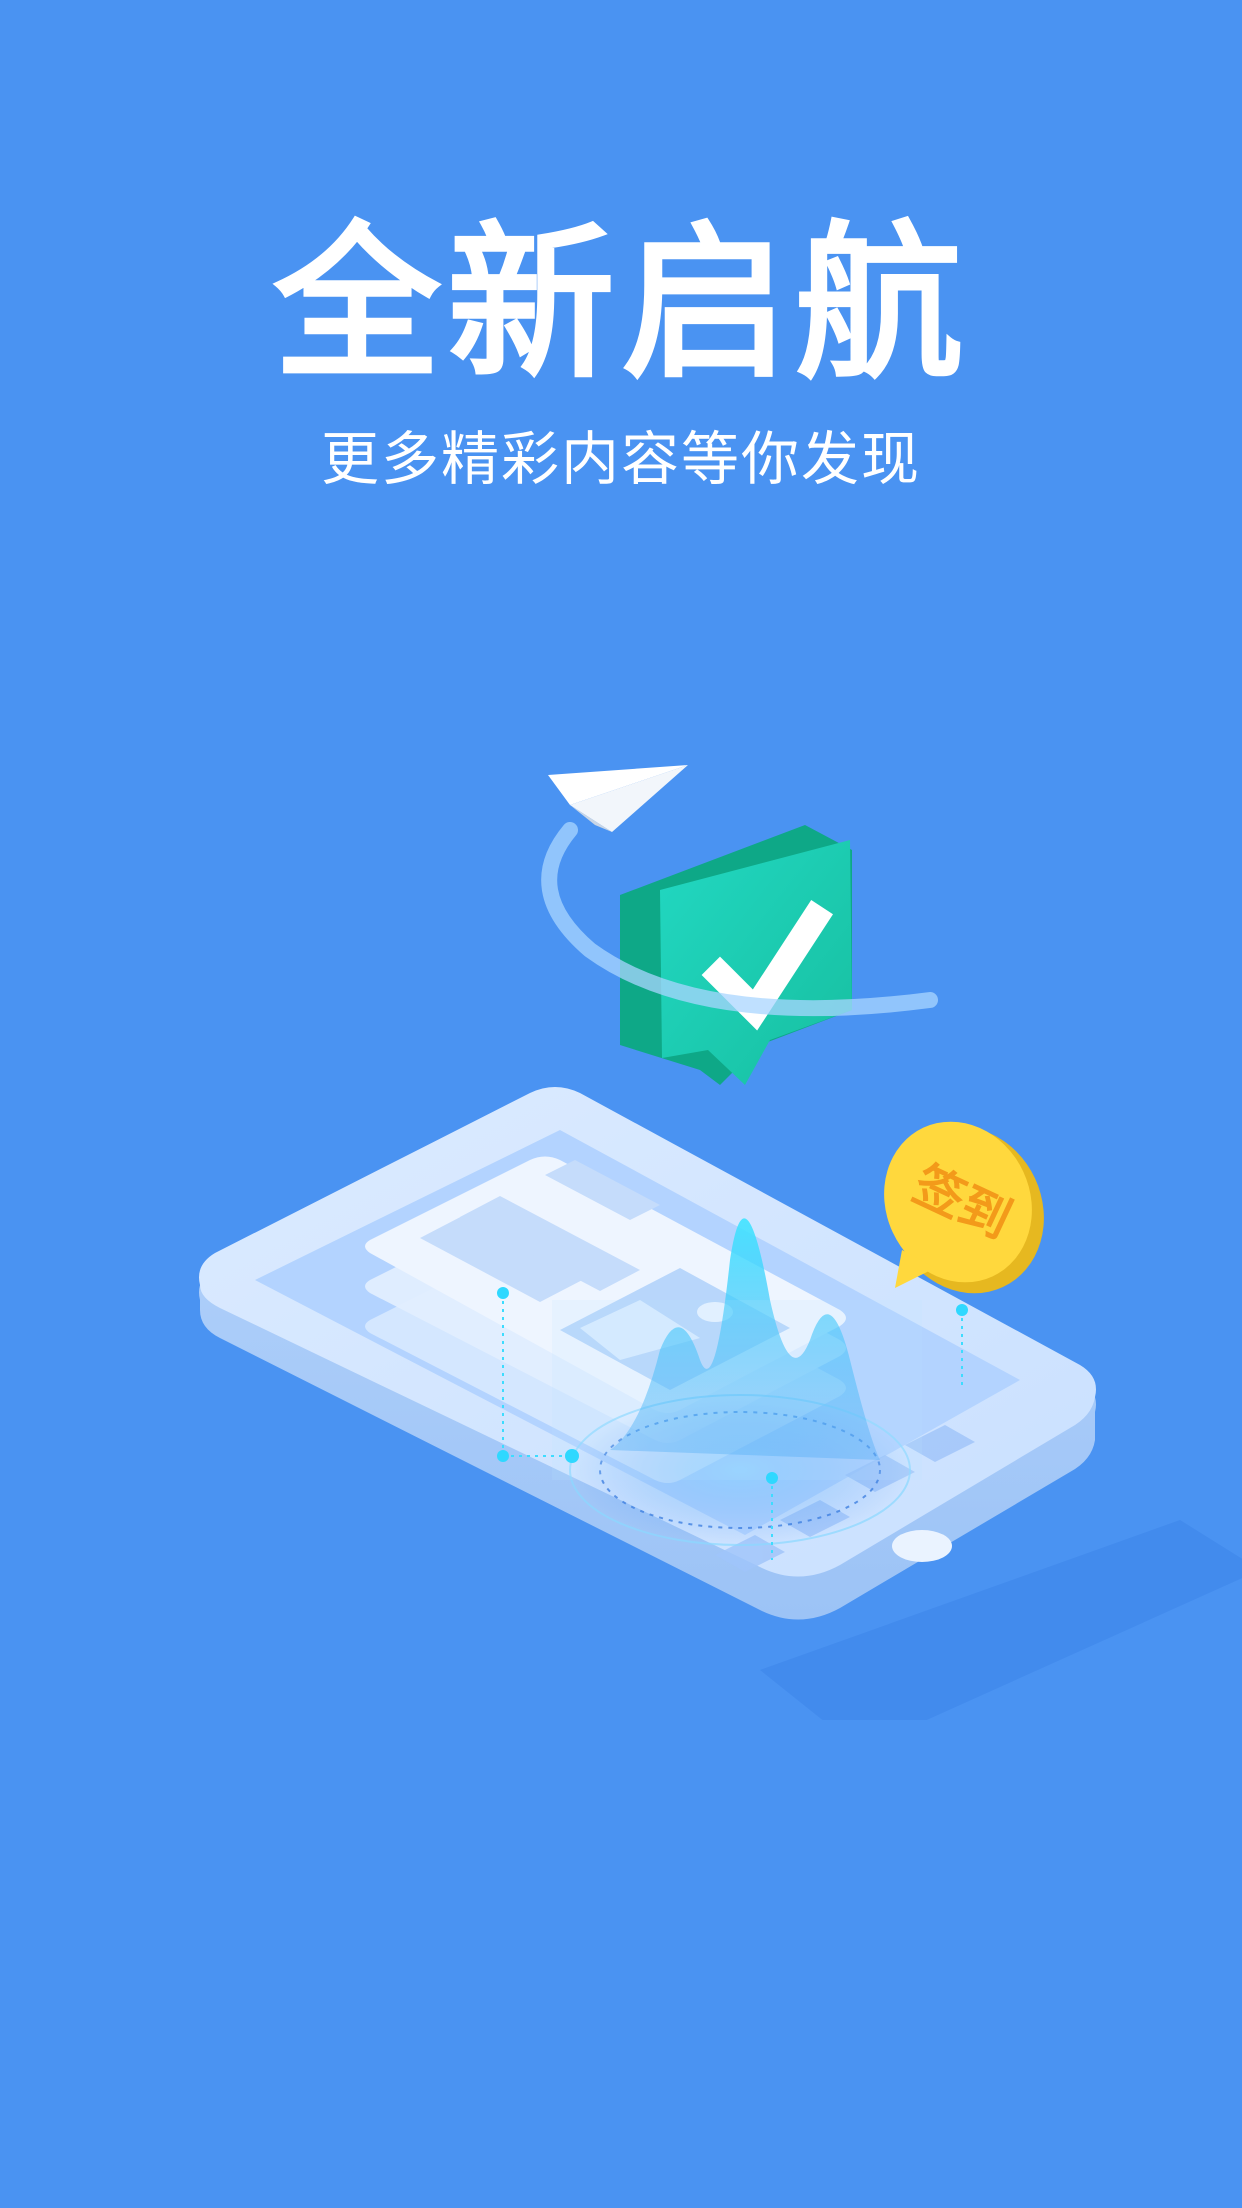 This screenshot has height=2208, width=1242. Describe the element at coordinates (618, 798) in the screenshot. I see `paper-plane-icon` at that location.